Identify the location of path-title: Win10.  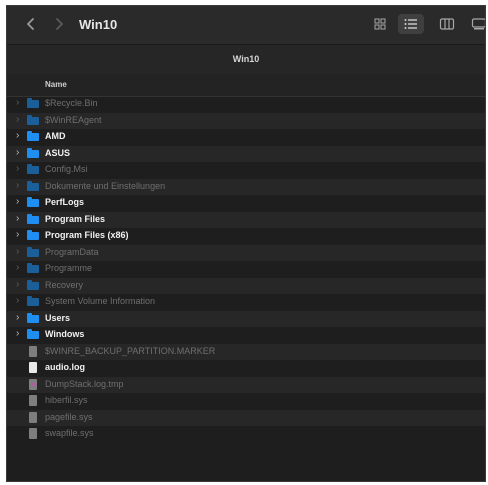
(246, 59).